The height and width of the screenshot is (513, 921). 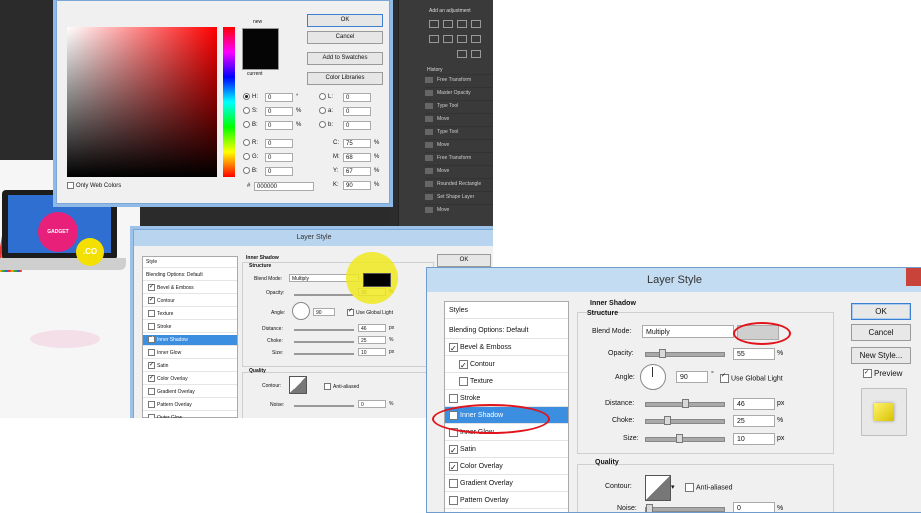 I want to click on preview-checkbox, so click(x=867, y=374).